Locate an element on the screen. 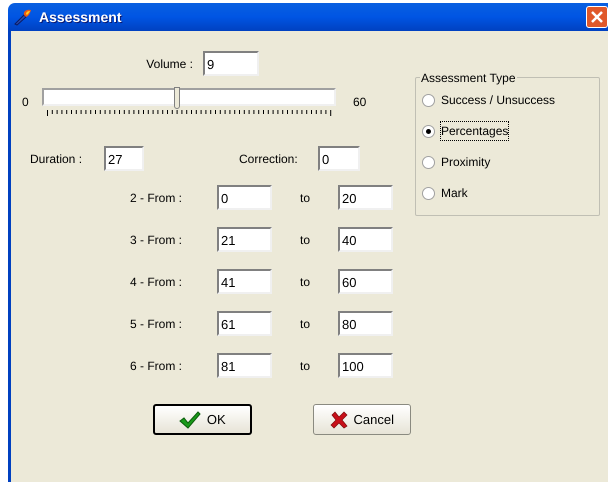  duration-label: Duration : is located at coordinates (57, 159).